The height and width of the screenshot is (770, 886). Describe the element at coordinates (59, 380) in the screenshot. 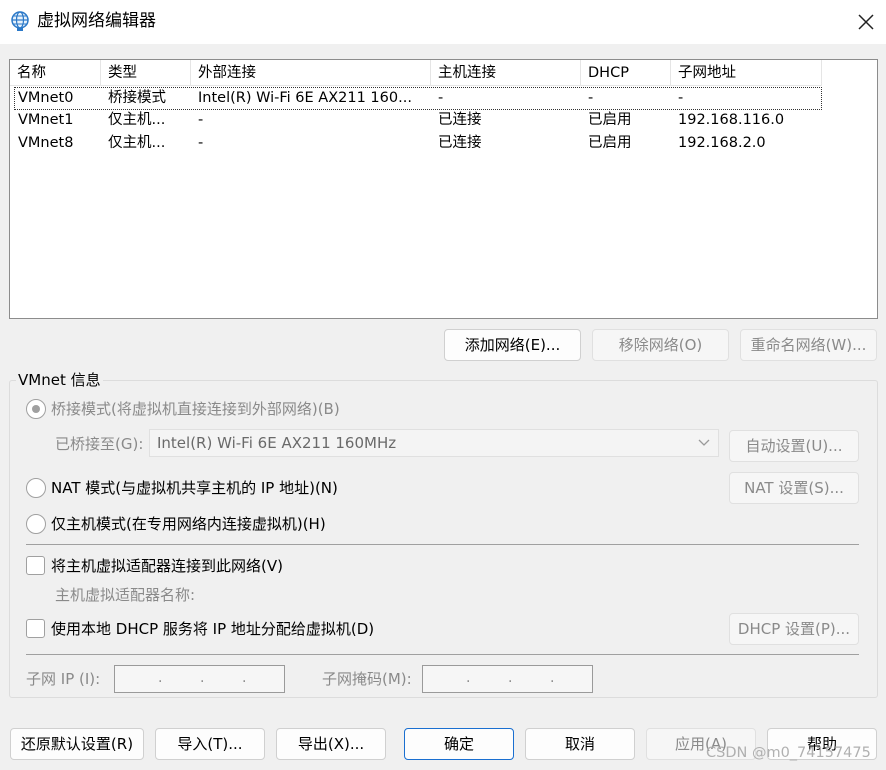

I see `vmnet-info-title: VMnet 信息` at that location.